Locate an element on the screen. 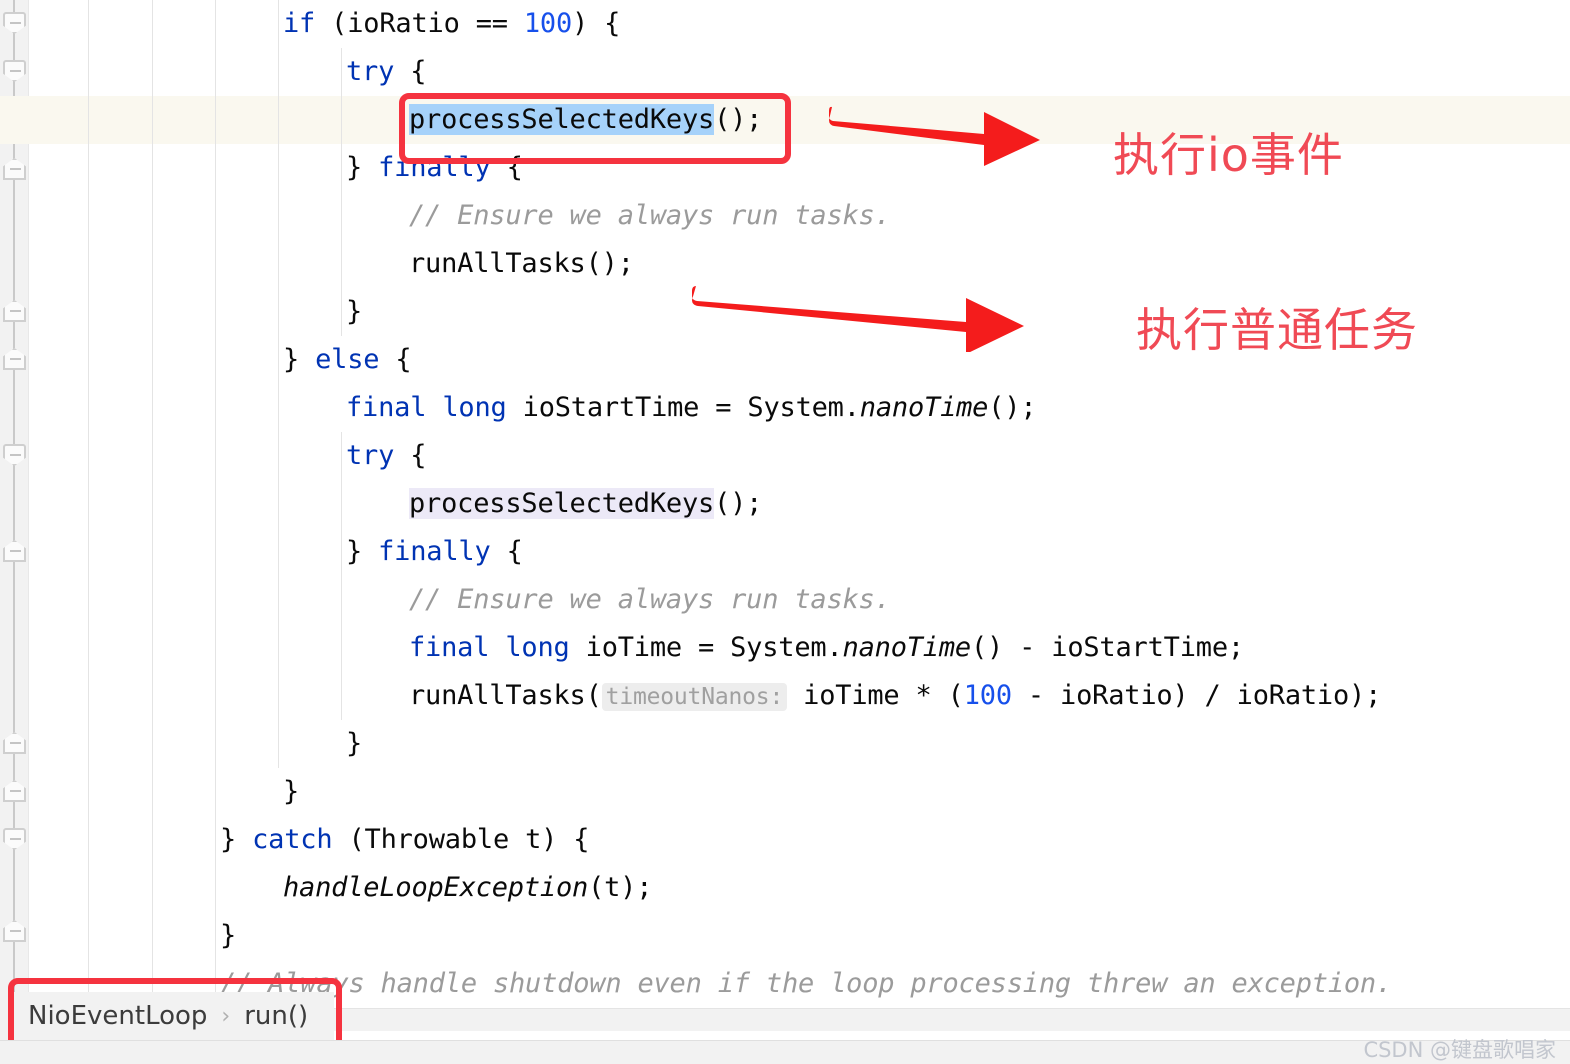 This screenshot has height=1064, width=1570. annotation-note-tasks: 执行普通任务 is located at coordinates (1277, 330).